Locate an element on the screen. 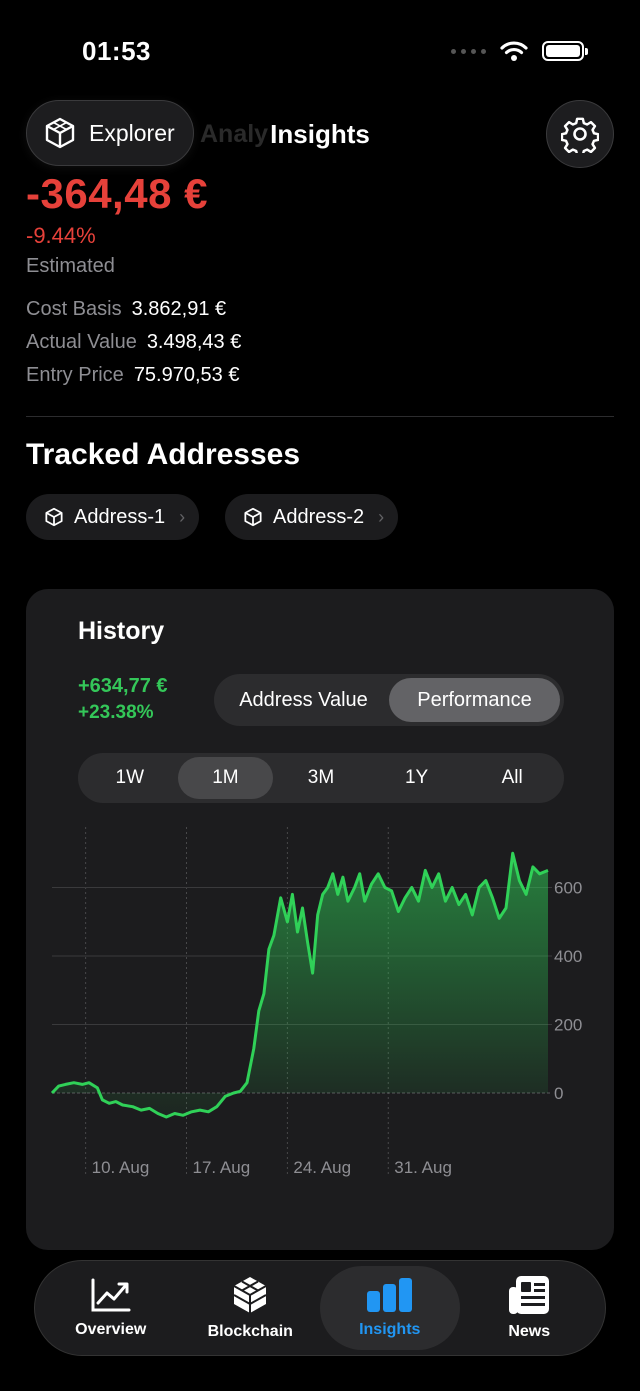 Image resolution: width=640 pixels, height=1391 pixels. y-tick-label: 200 is located at coordinates (568, 1025).